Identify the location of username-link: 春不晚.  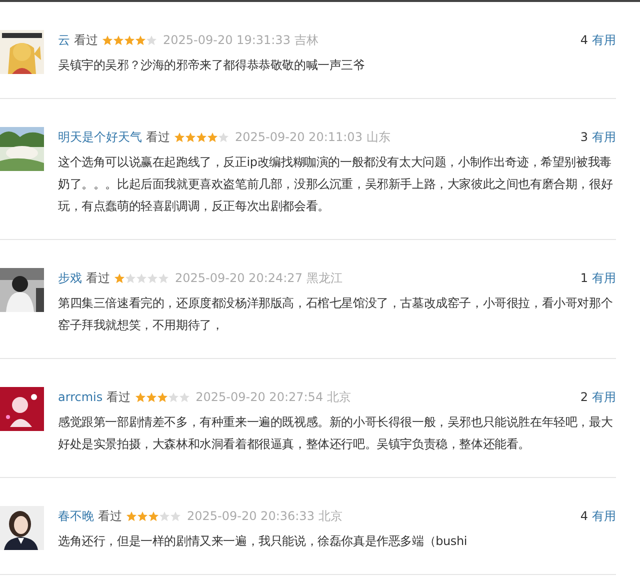
(76, 516).